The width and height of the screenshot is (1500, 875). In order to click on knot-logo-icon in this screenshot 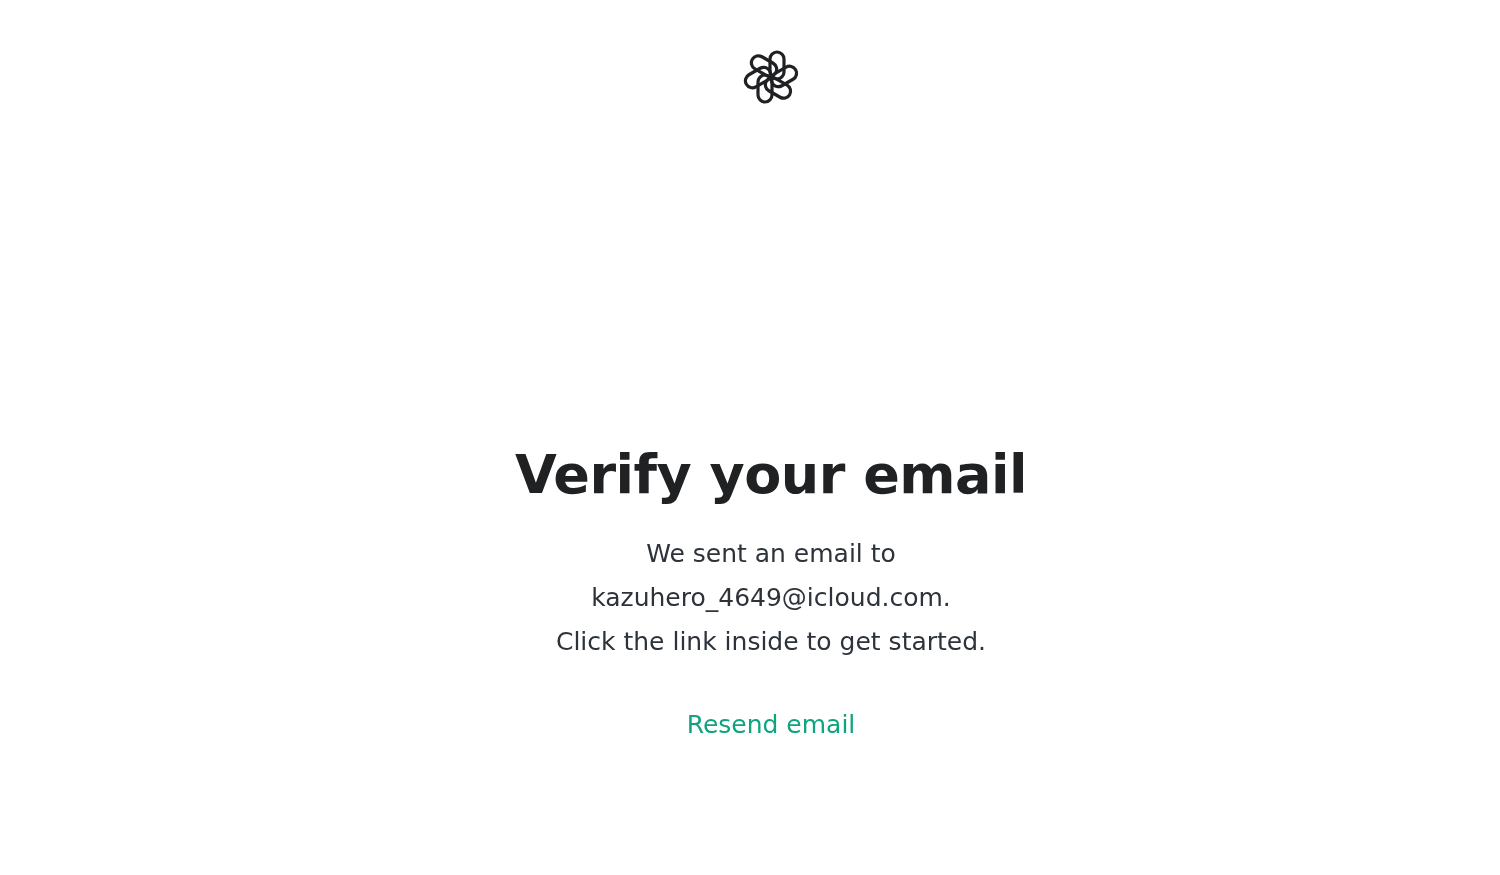, I will do `click(771, 77)`.